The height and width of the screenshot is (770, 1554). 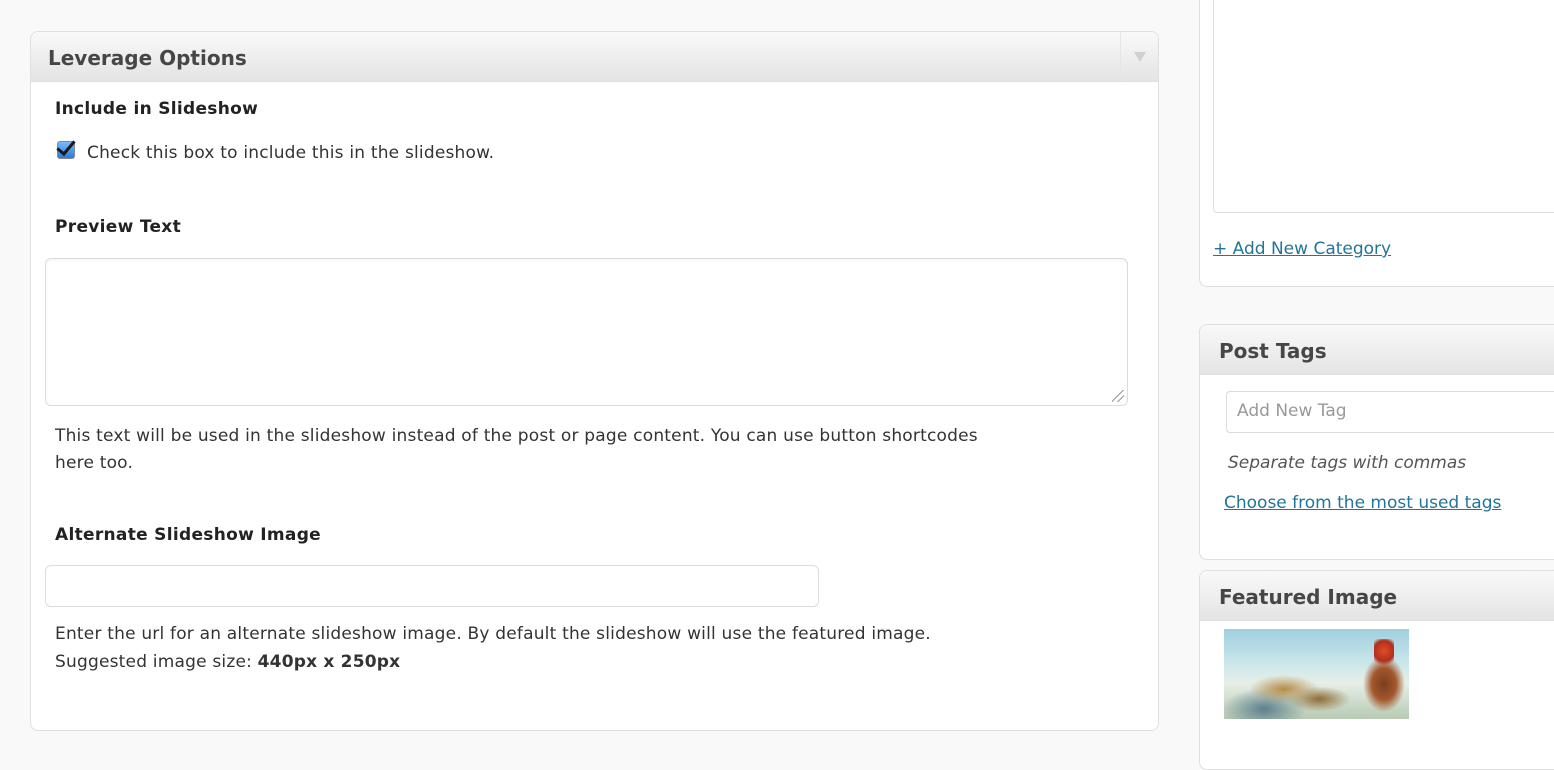 What do you see at coordinates (1273, 351) in the screenshot?
I see `post-tags-title: Post Tags` at bounding box center [1273, 351].